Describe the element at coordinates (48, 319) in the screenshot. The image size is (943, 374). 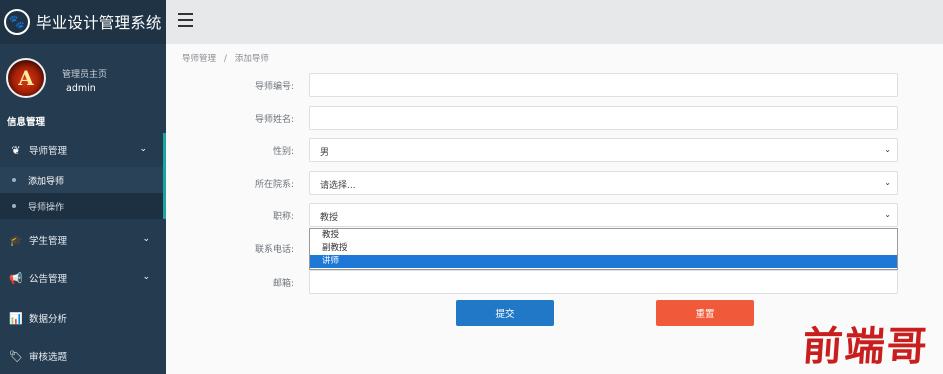
I see `sidebar-item-label: 数据分析` at that location.